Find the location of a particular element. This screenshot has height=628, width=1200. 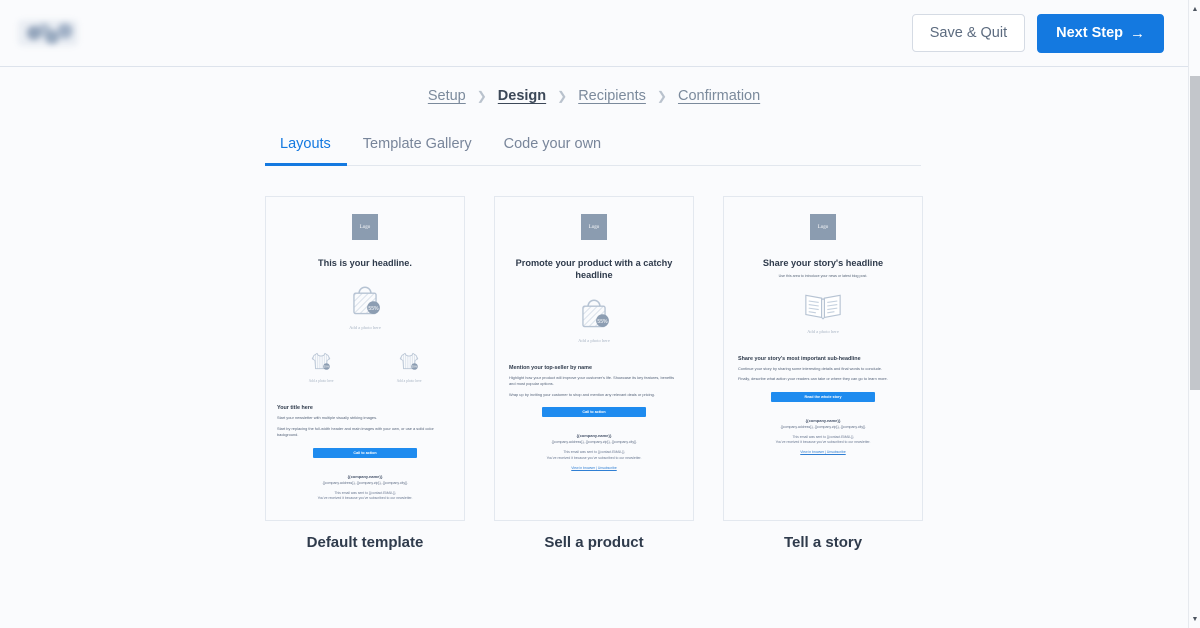

save-and-quit-button: Save & Quit is located at coordinates (968, 33).